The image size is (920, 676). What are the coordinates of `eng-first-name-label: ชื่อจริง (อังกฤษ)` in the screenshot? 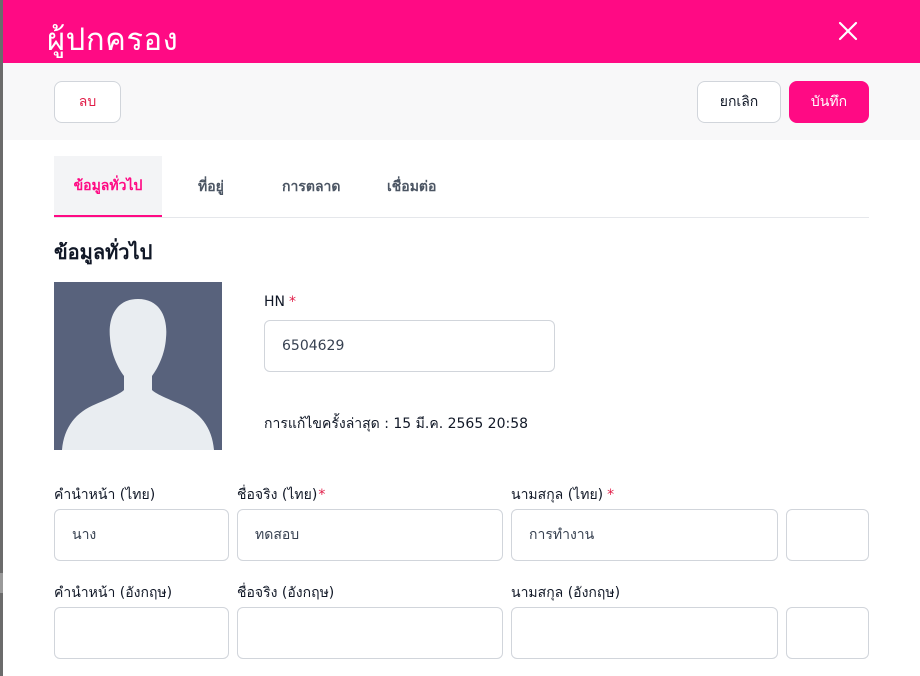 It's located at (286, 593).